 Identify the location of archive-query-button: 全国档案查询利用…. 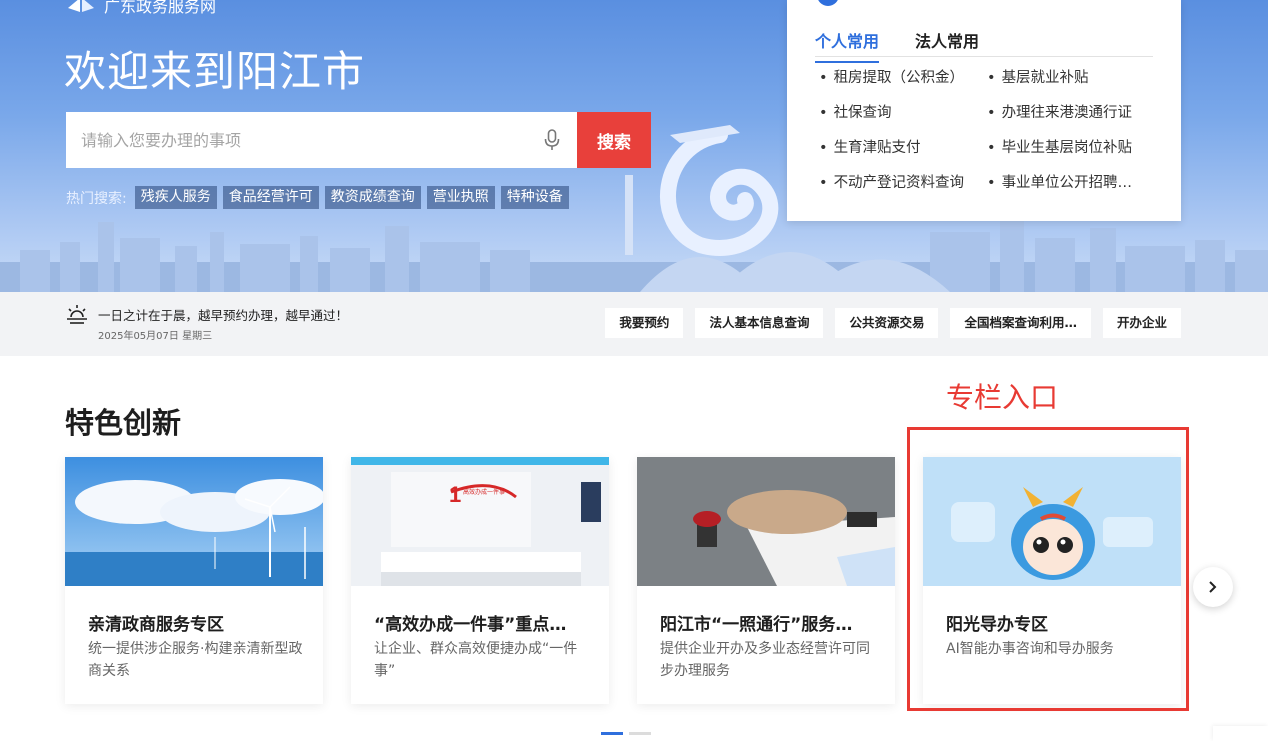
(1020, 323).